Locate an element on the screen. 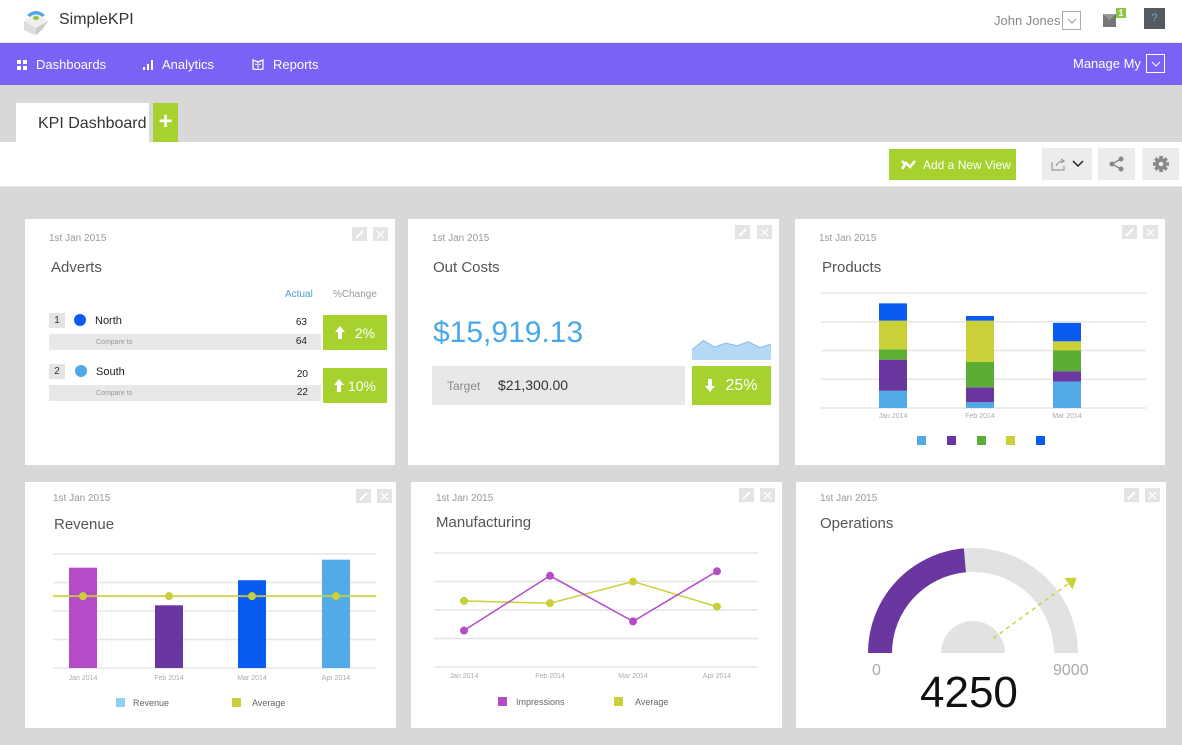  nav-reports: Reports is located at coordinates (285, 64).